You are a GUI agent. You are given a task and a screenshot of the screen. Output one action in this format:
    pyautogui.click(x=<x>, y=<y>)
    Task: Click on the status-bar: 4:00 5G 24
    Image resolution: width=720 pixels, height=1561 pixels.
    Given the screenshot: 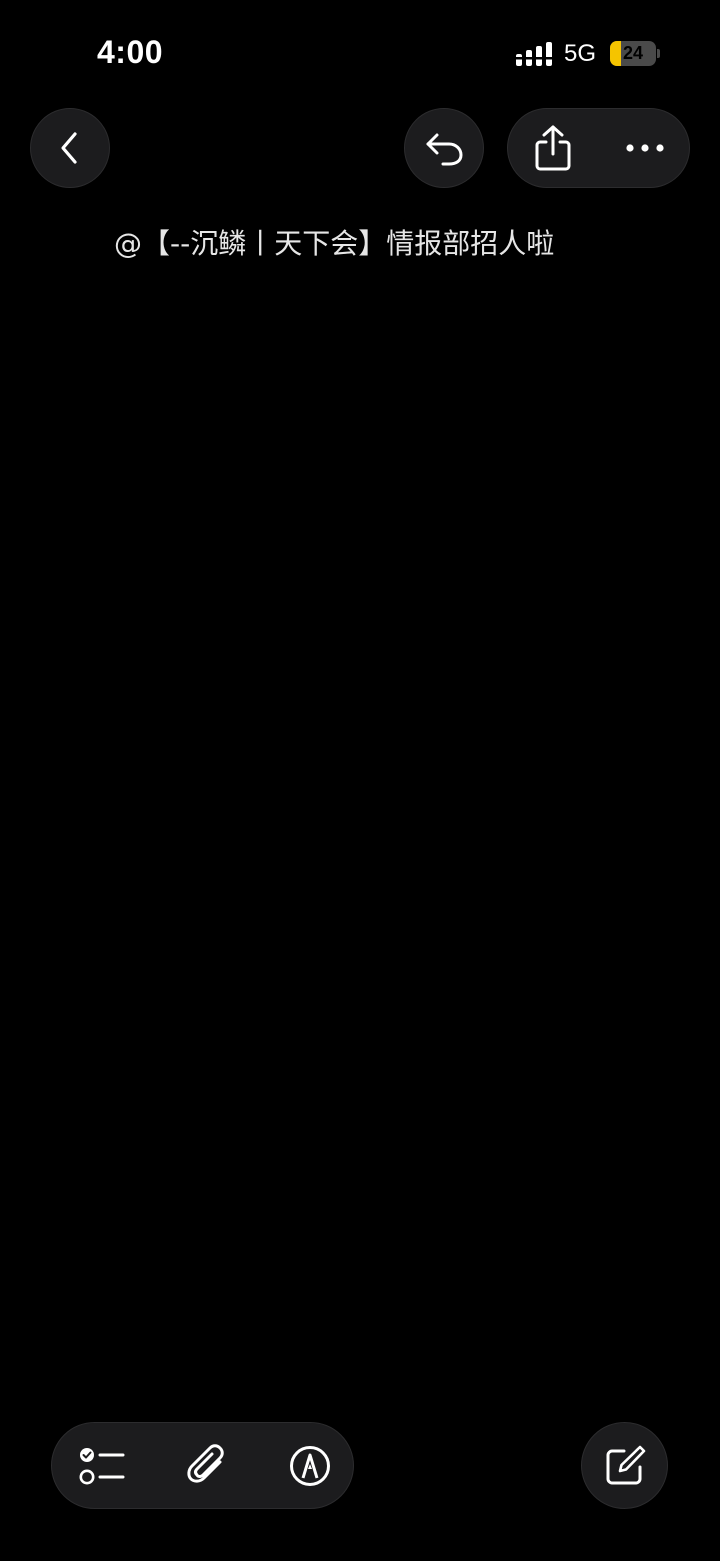 What is the action you would take?
    pyautogui.click(x=360, y=50)
    